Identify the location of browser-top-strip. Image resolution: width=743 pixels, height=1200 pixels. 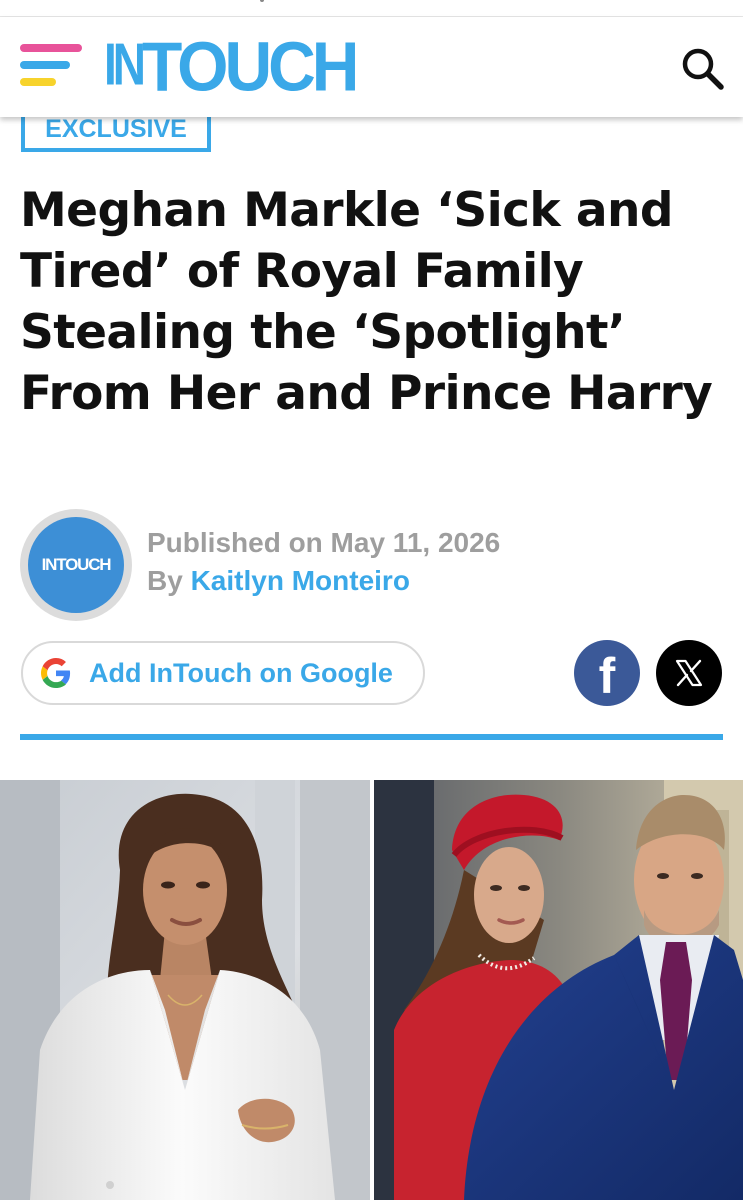
(371, 8).